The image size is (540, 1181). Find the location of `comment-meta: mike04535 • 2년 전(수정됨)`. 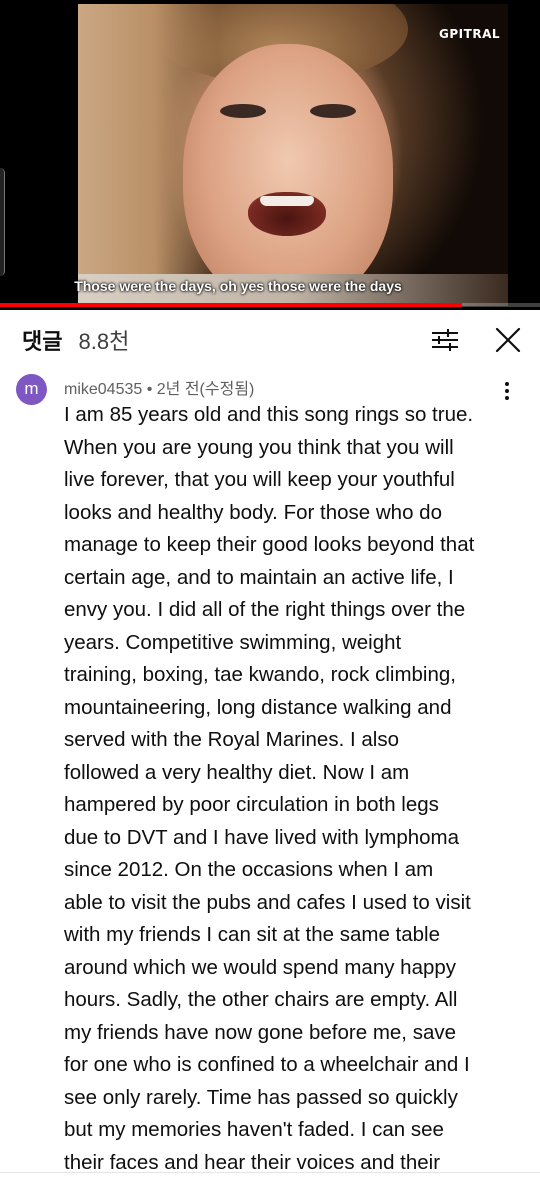

comment-meta: mike04535 • 2년 전(수정됨) is located at coordinates (159, 387).